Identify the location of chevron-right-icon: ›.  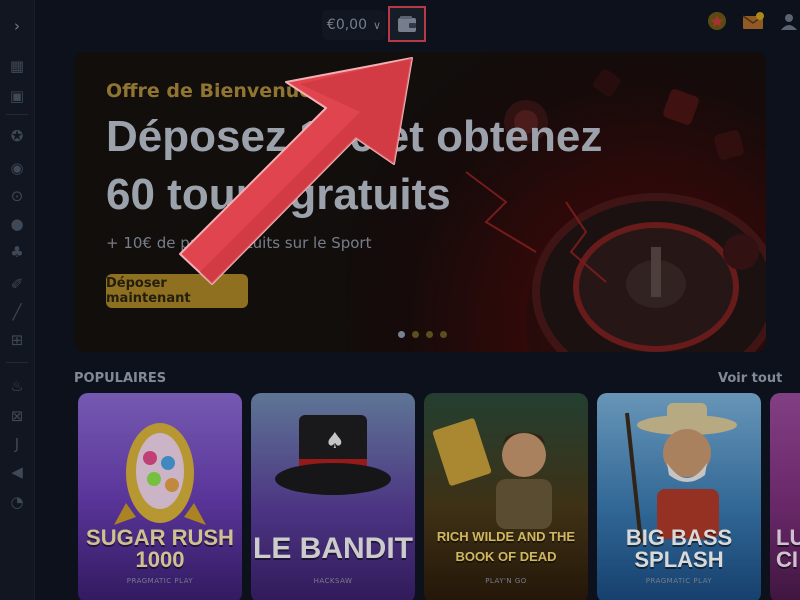
(17, 26).